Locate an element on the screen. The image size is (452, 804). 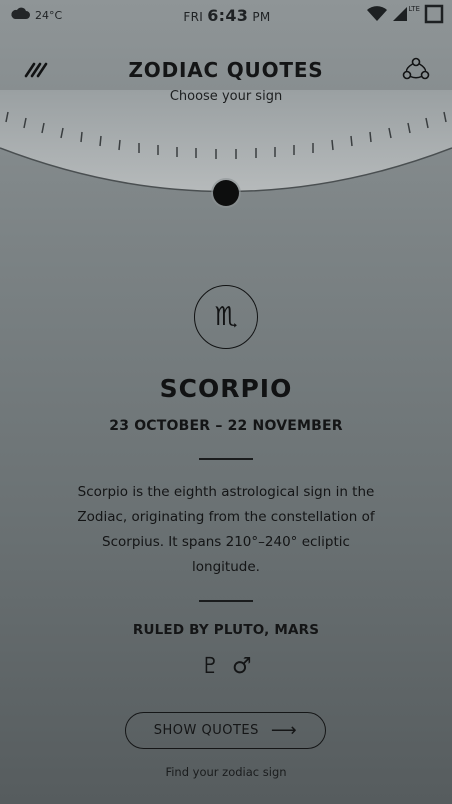
sign-symbol: ♏ is located at coordinates (226, 317).